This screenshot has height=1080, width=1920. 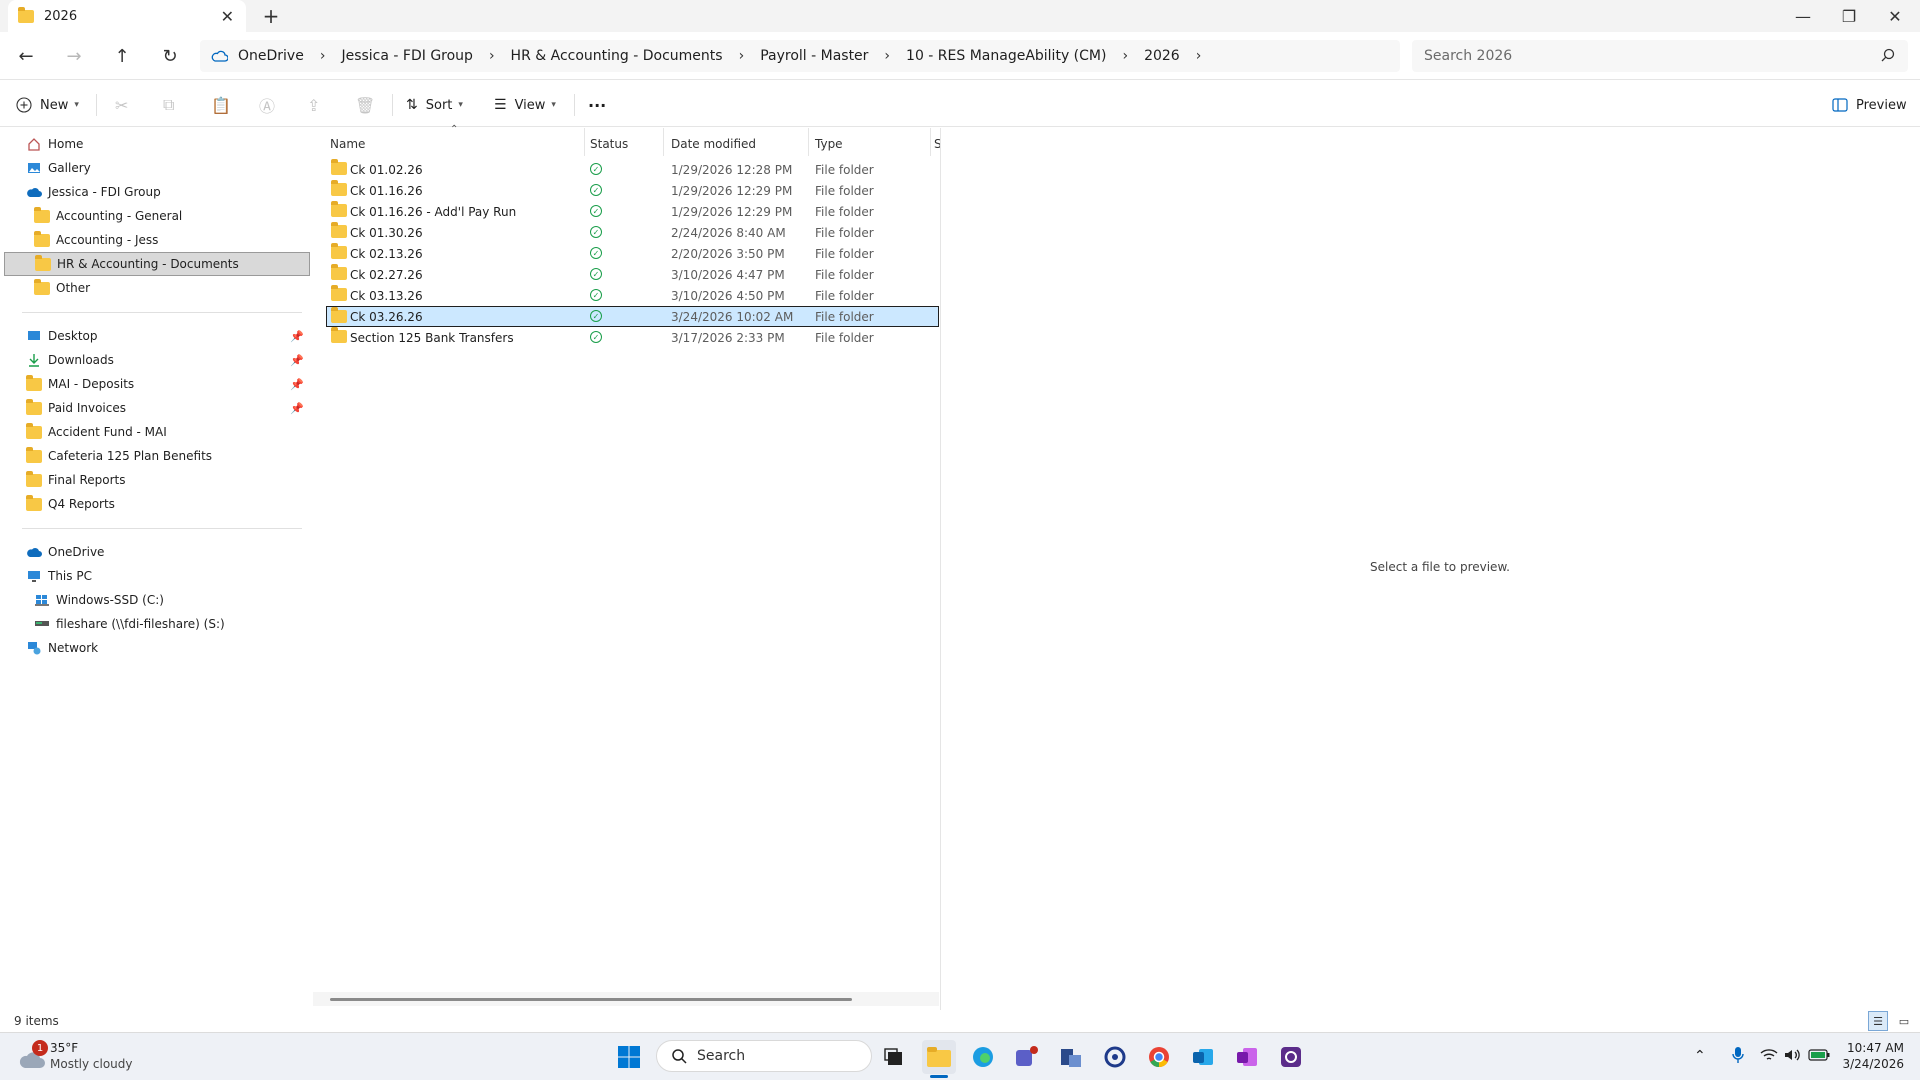 I want to click on breadcrumb-2026: 2026, so click(x=1162, y=56).